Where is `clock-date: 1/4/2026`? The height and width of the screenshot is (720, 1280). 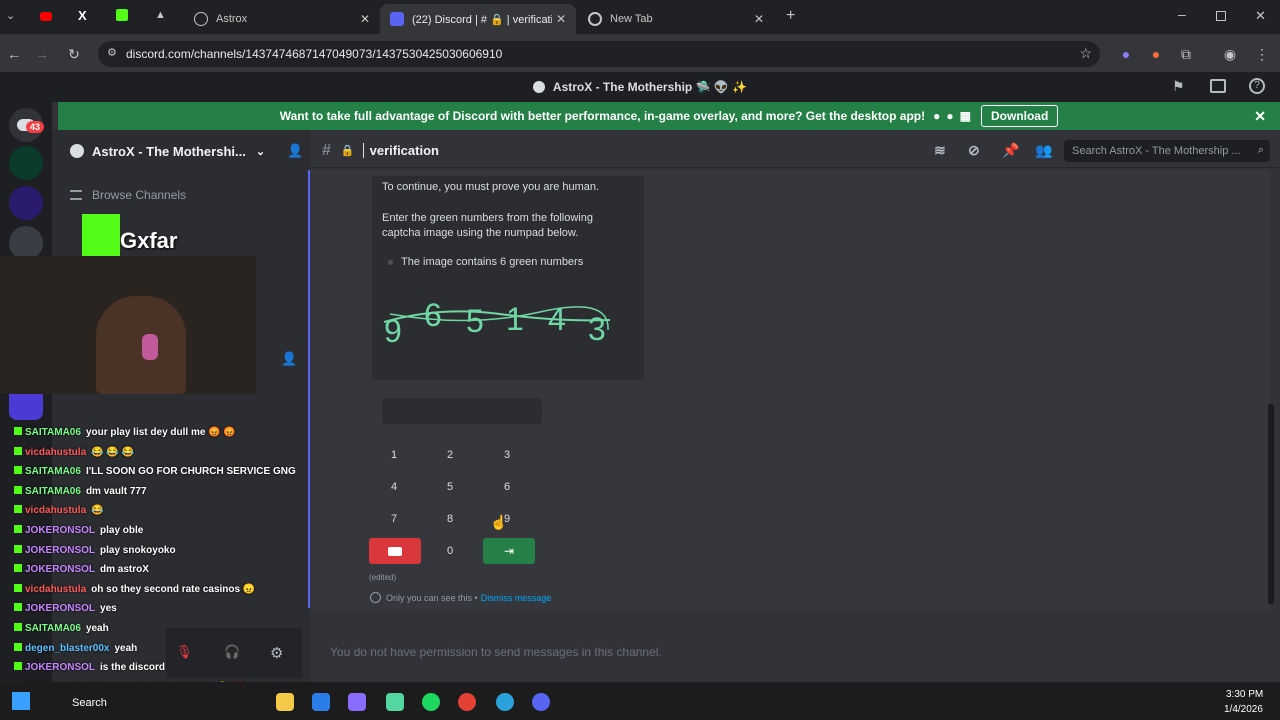
clock-date: 1/4/2026 is located at coordinates (1243, 709).